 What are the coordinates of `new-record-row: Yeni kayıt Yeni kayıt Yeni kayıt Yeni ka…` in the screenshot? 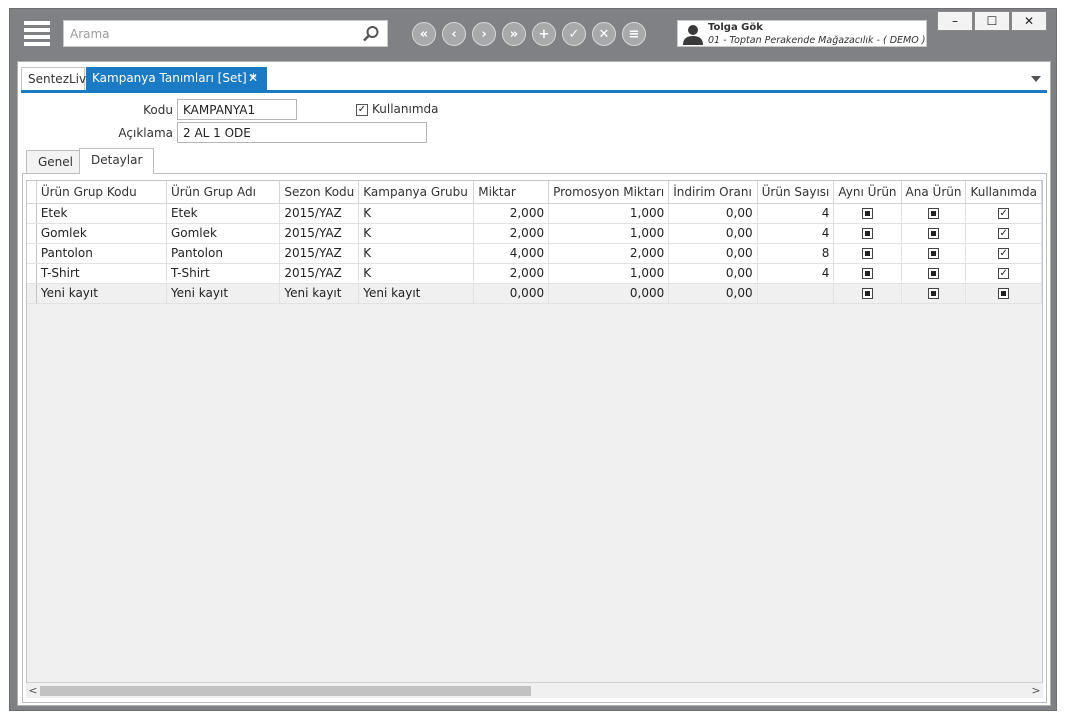 It's located at (534, 293).